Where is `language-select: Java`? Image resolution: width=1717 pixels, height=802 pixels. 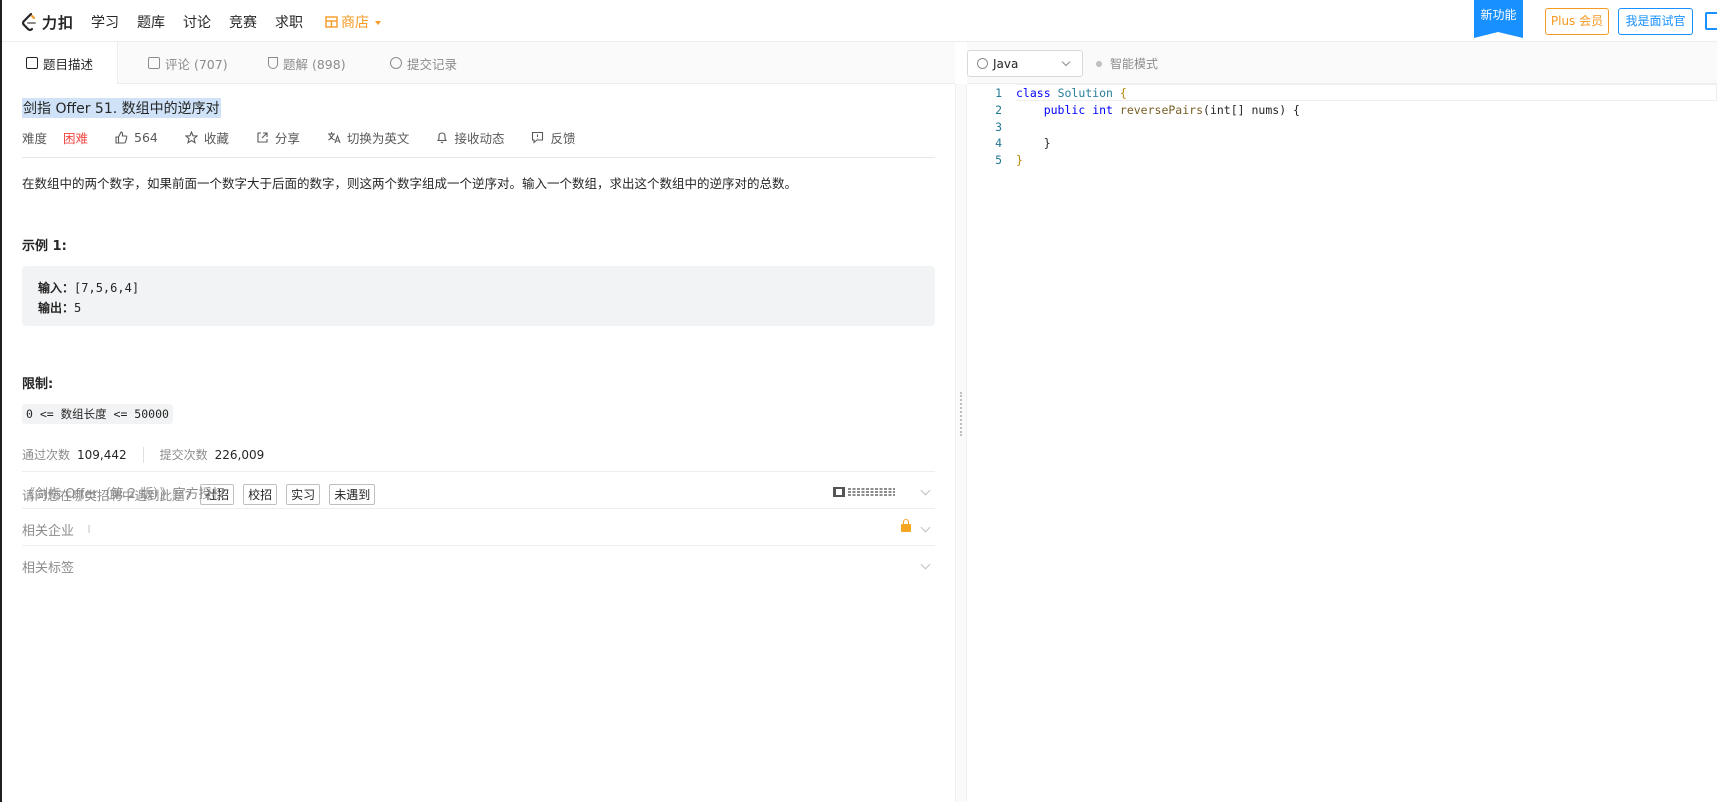
language-select: Java is located at coordinates (1025, 63).